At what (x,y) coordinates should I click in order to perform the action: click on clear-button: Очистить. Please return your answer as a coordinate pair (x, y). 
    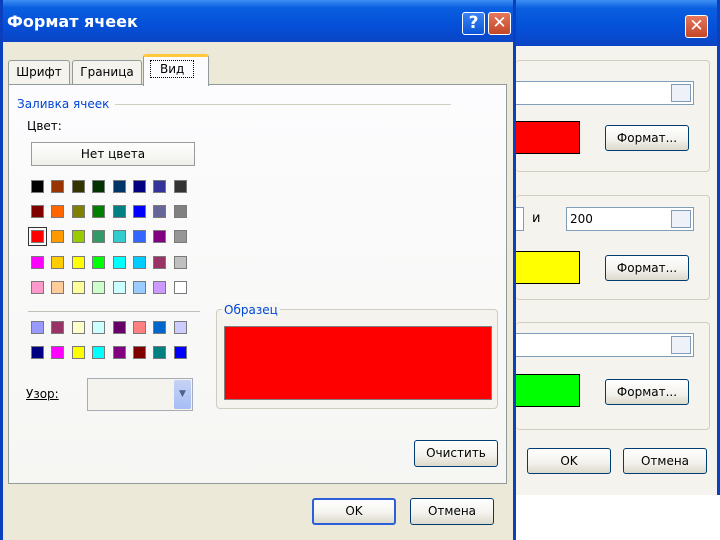
    Looking at the image, I should click on (456, 453).